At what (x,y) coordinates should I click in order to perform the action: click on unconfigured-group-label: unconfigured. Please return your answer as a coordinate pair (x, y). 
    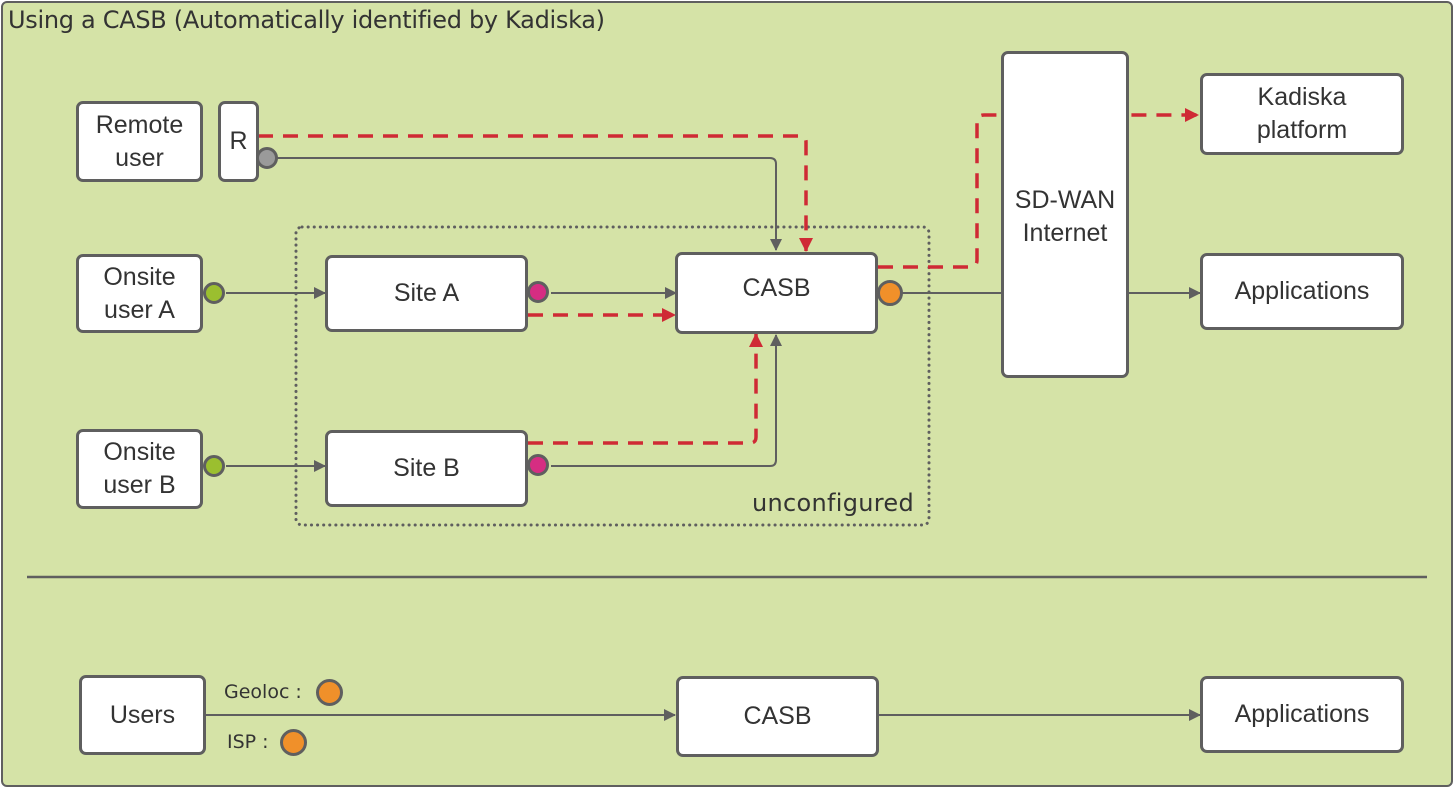
    Looking at the image, I should click on (833, 503).